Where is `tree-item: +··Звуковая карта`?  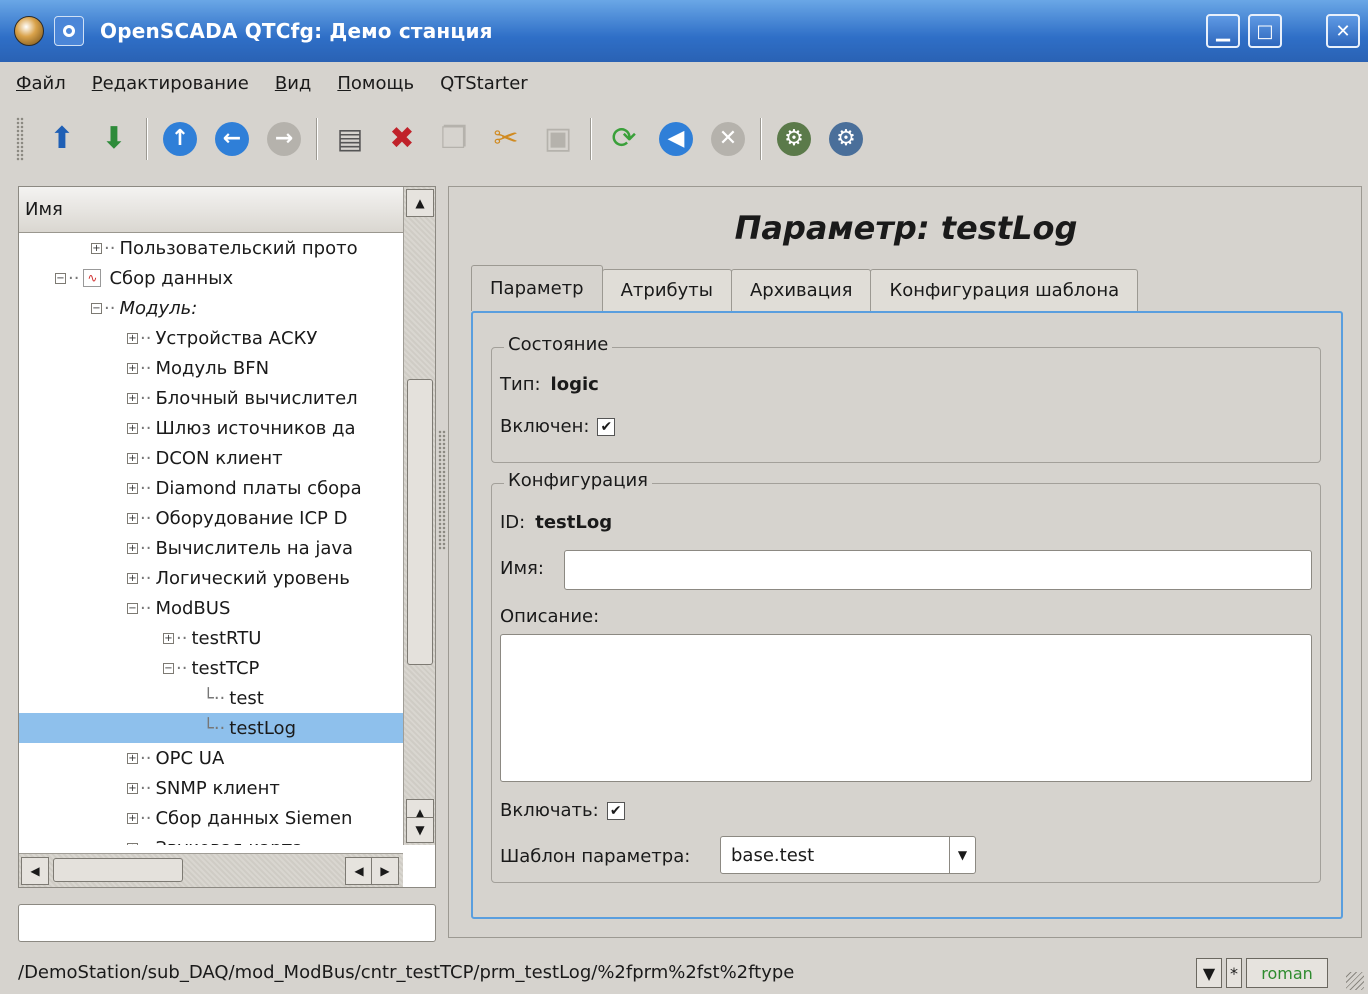 tree-item: +··Звуковая карта is located at coordinates (211, 839).